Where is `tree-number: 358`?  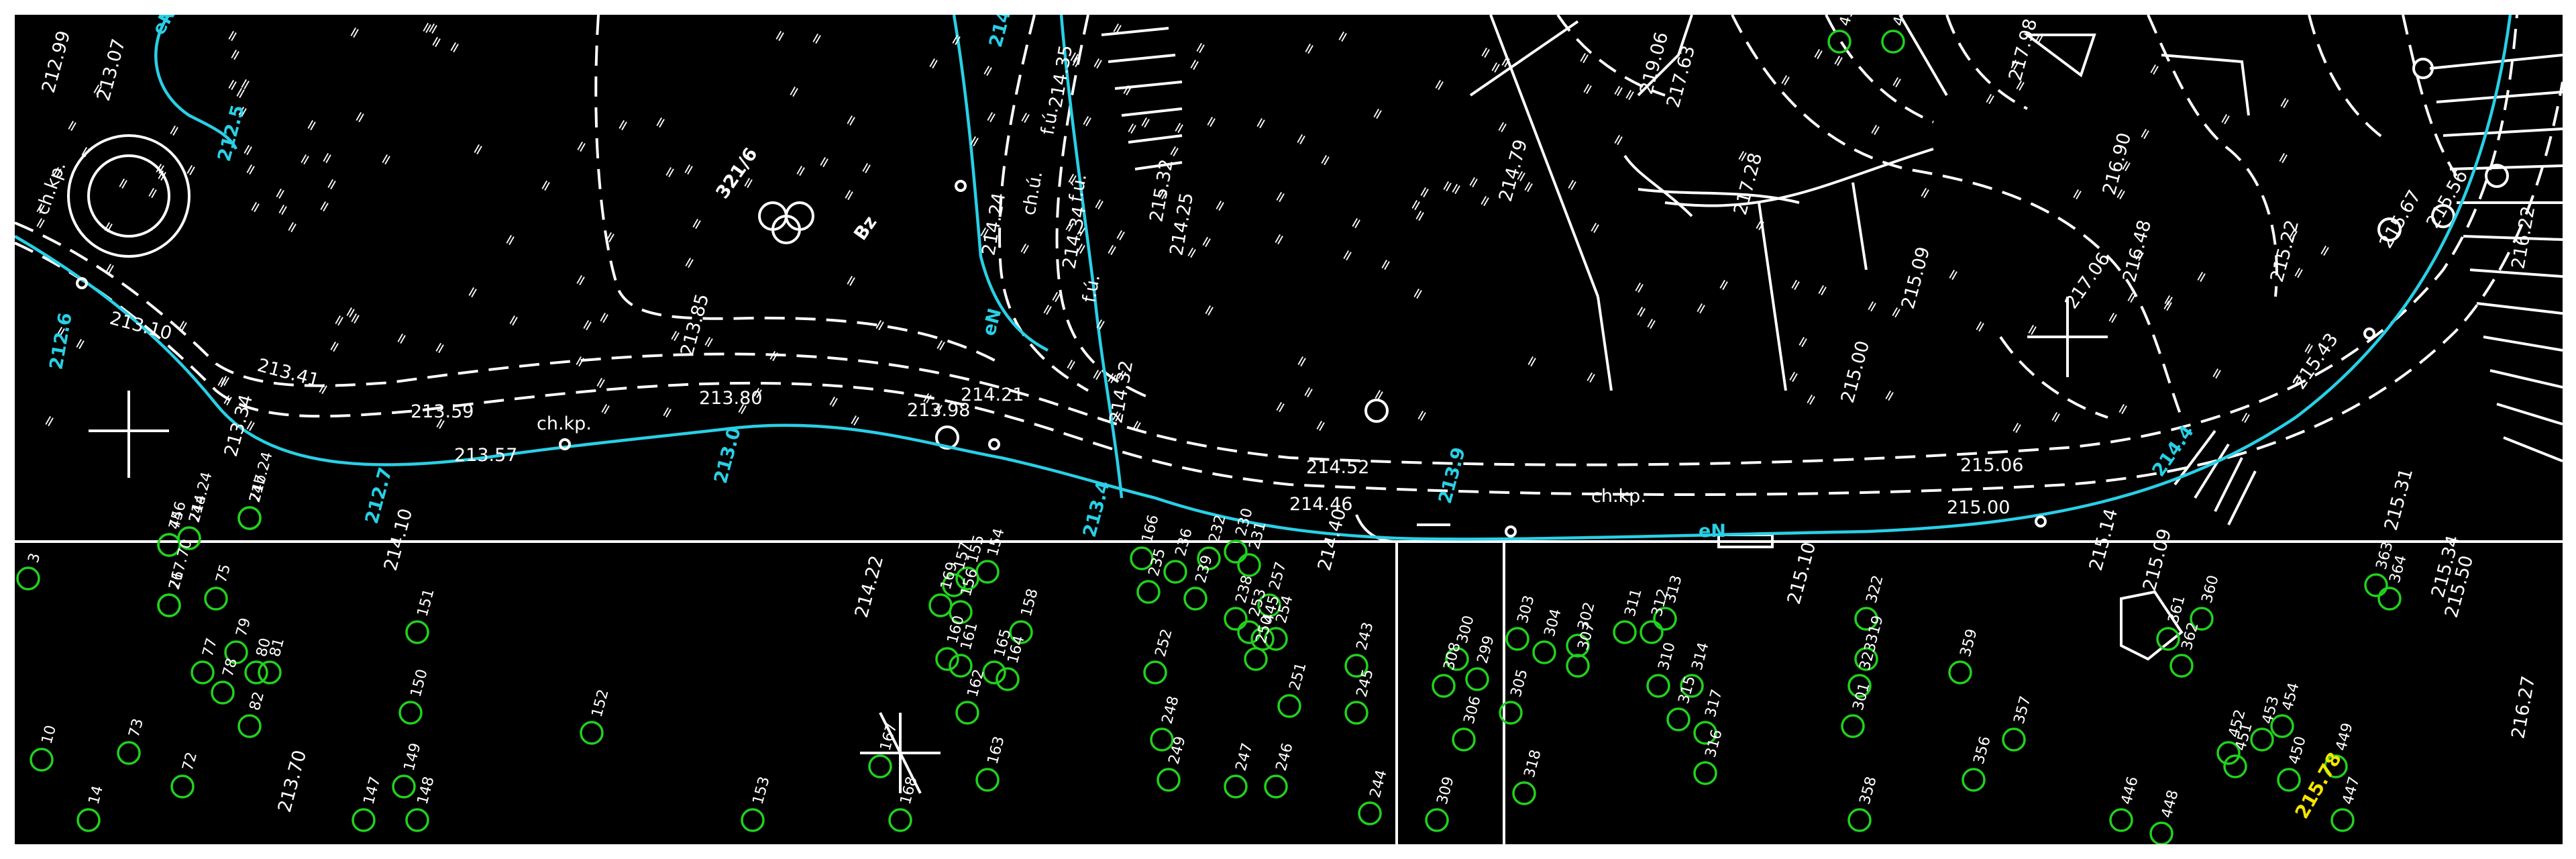 tree-number: 358 is located at coordinates (1868, 791).